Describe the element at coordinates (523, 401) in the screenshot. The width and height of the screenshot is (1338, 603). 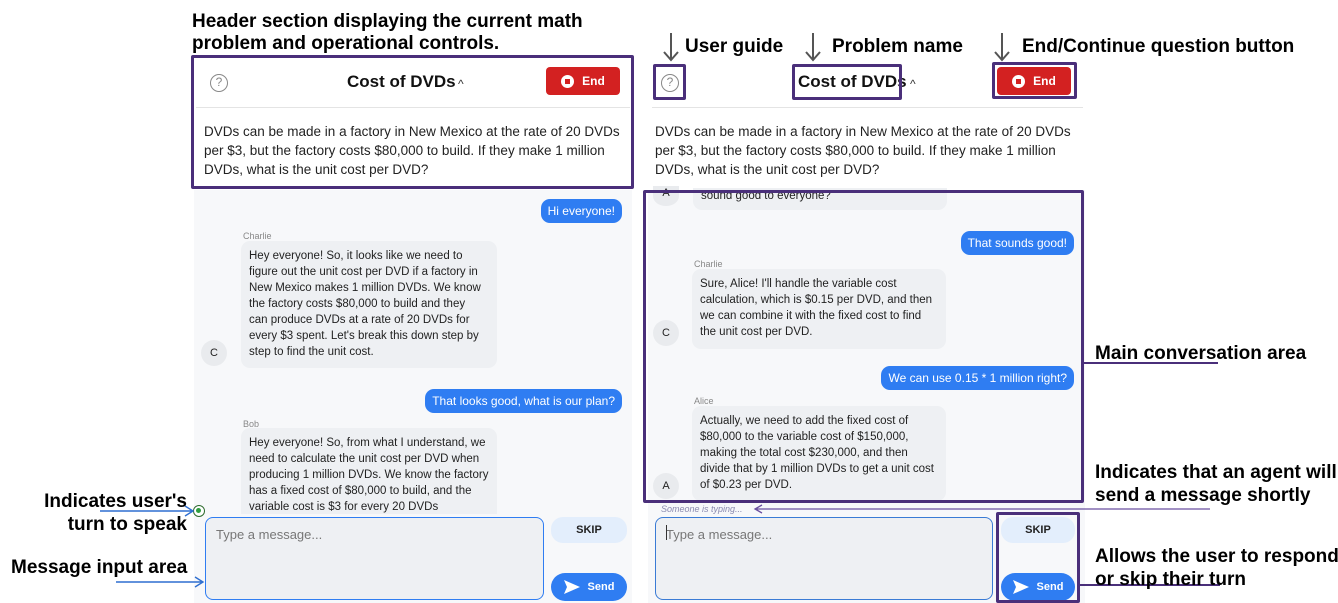
I see `user-message: That looks good, what is our plan?` at that location.